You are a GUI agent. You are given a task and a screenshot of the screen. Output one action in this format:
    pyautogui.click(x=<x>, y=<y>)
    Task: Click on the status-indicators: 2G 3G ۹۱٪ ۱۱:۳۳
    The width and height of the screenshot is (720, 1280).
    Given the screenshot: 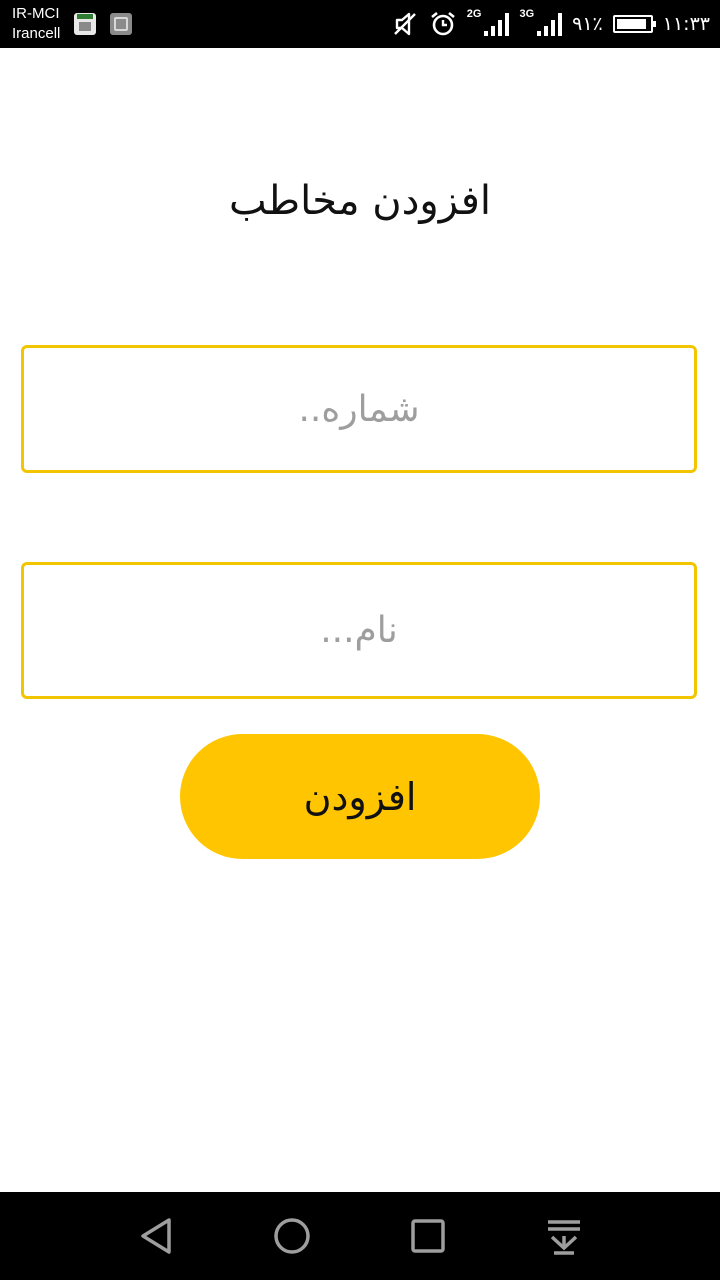 What is the action you would take?
    pyautogui.click(x=550, y=24)
    